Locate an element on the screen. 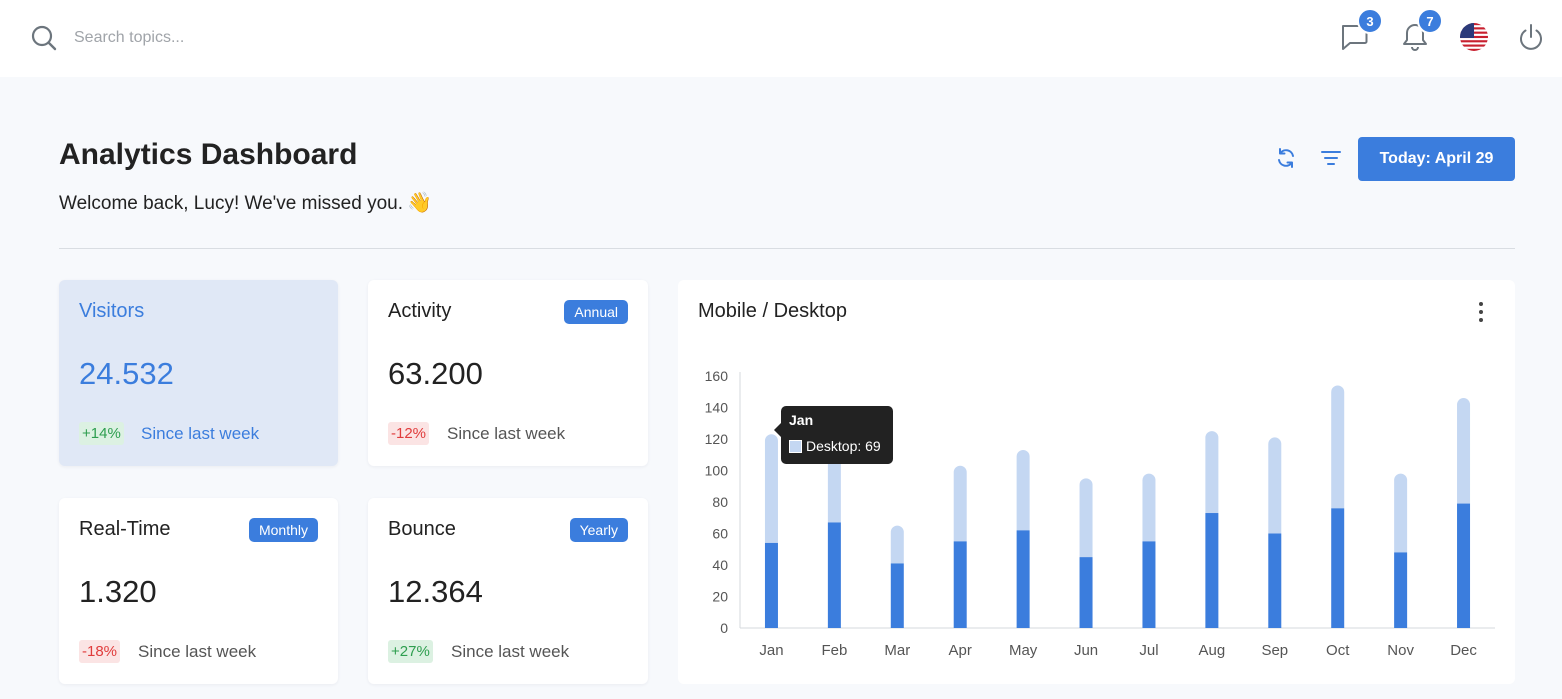 The image size is (1562, 699). y-tick-label: 140 is located at coordinates (717, 408).